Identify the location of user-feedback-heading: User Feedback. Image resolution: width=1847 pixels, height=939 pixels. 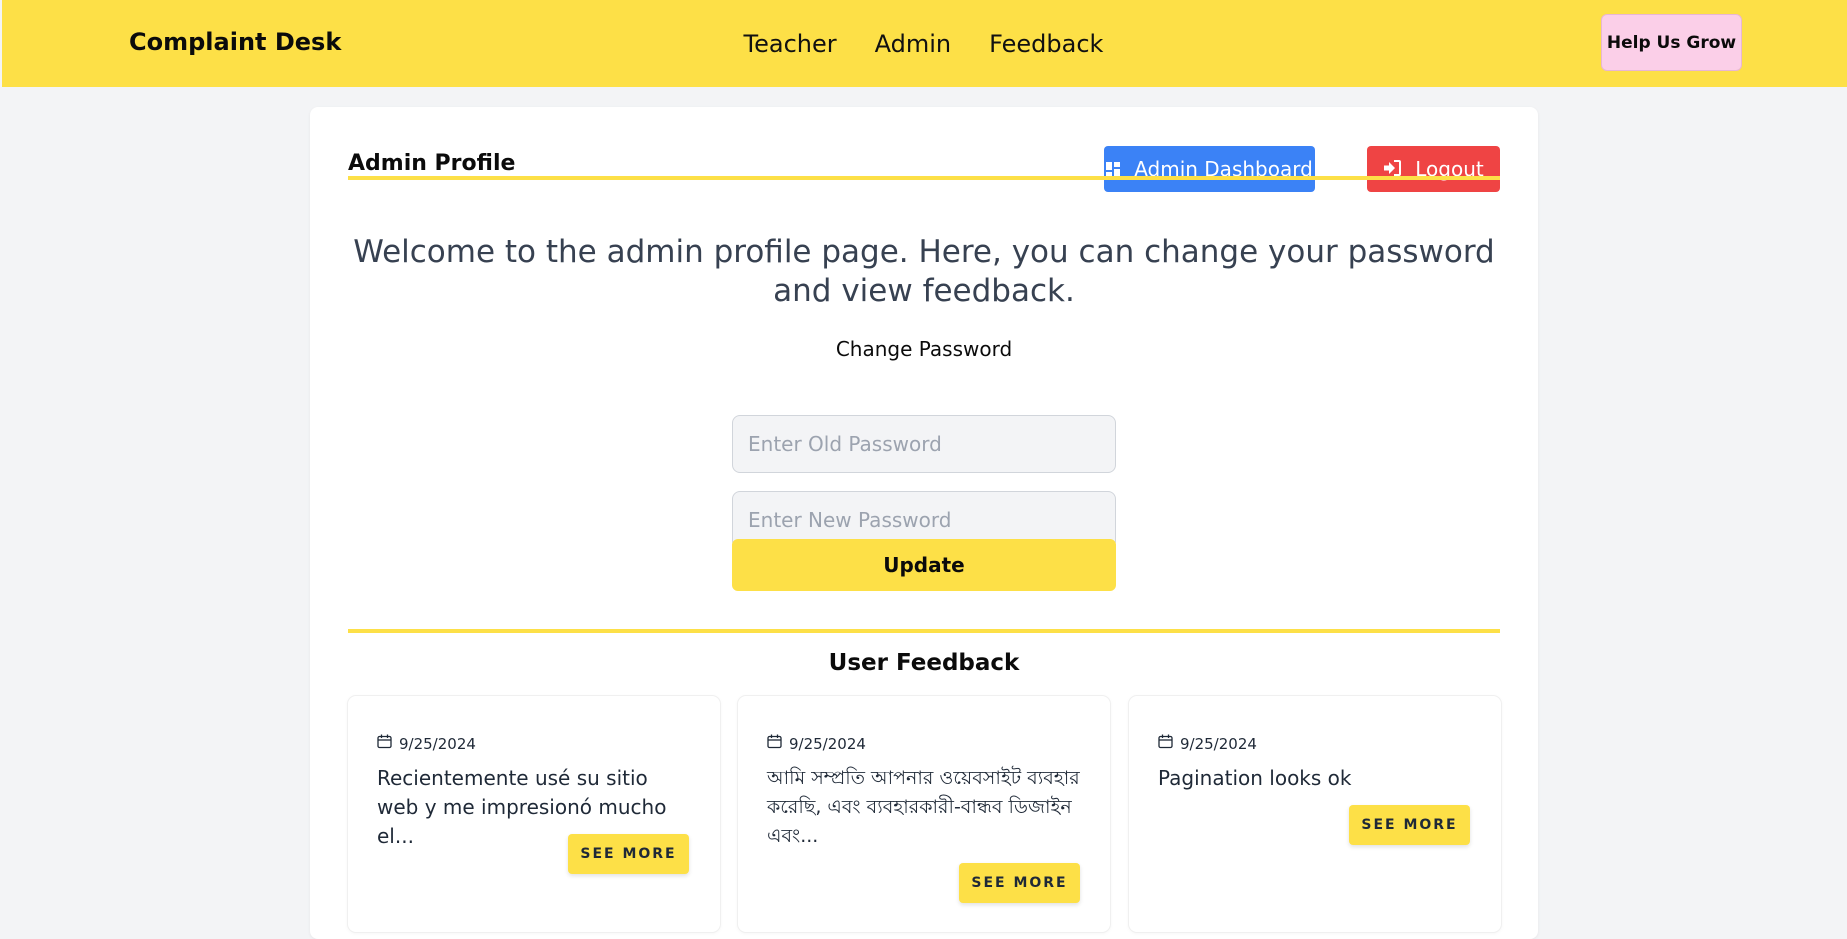
(924, 663).